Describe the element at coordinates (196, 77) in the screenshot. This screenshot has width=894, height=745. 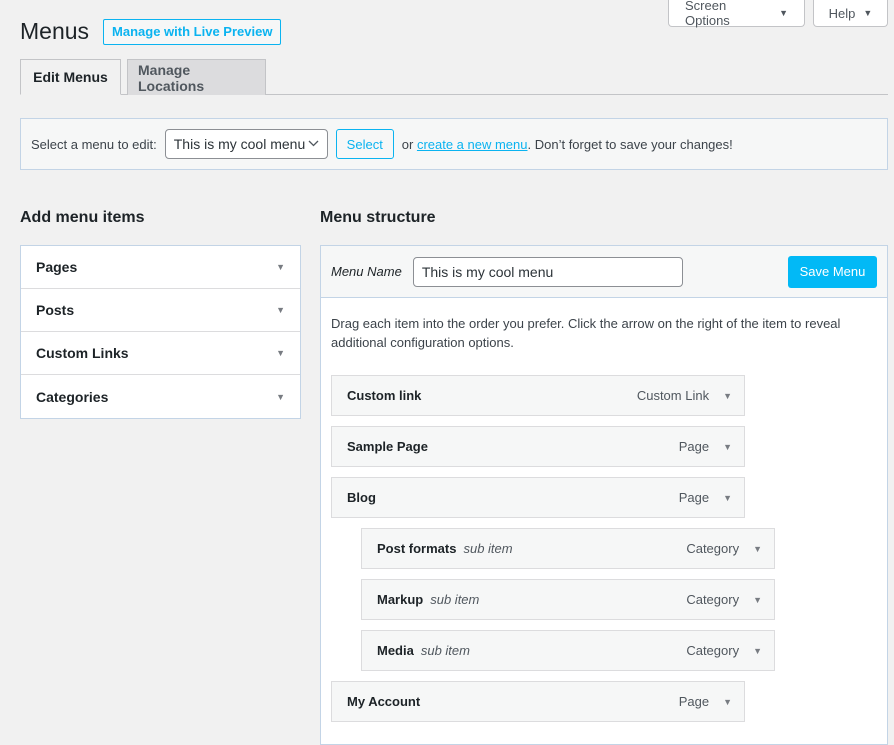
I see `tab-manage-locations: Manage Locations` at that location.